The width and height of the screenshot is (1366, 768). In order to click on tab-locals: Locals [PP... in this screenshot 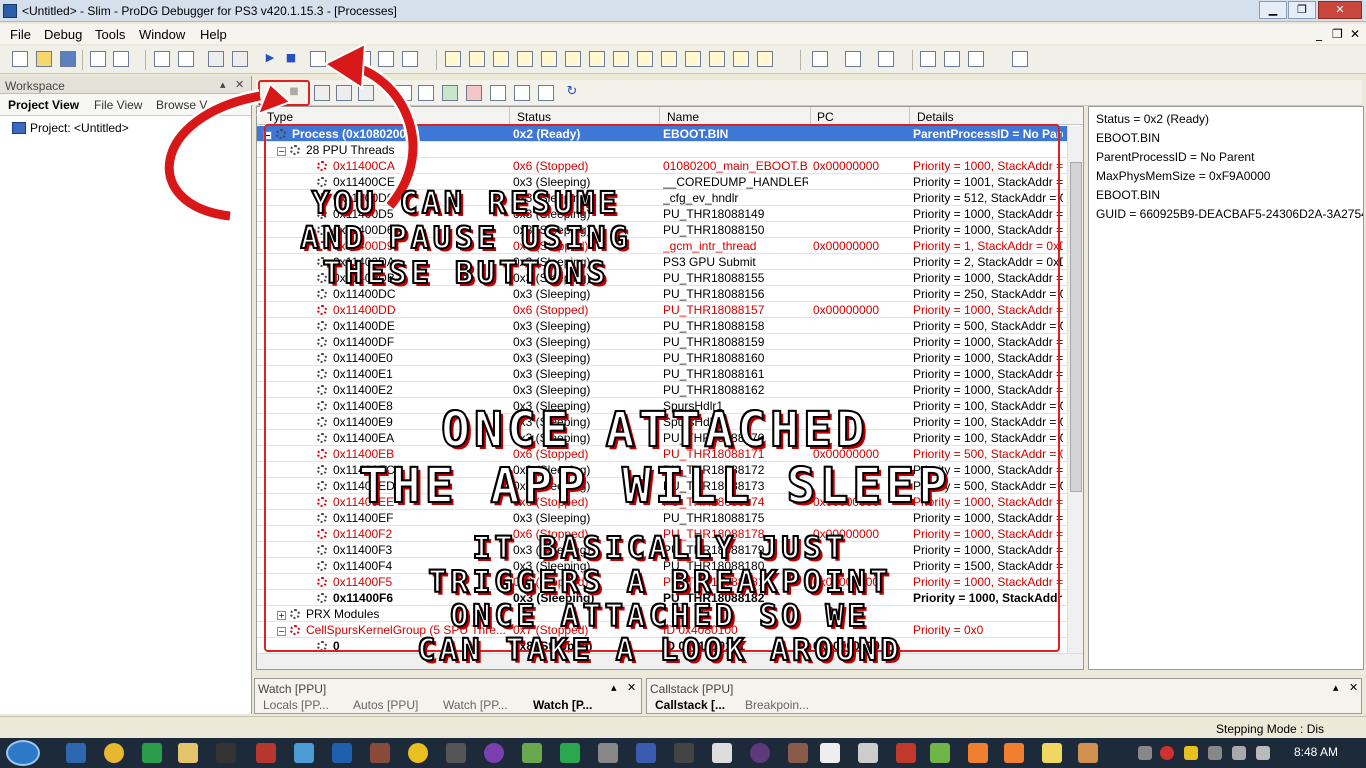, I will do `click(296, 705)`.